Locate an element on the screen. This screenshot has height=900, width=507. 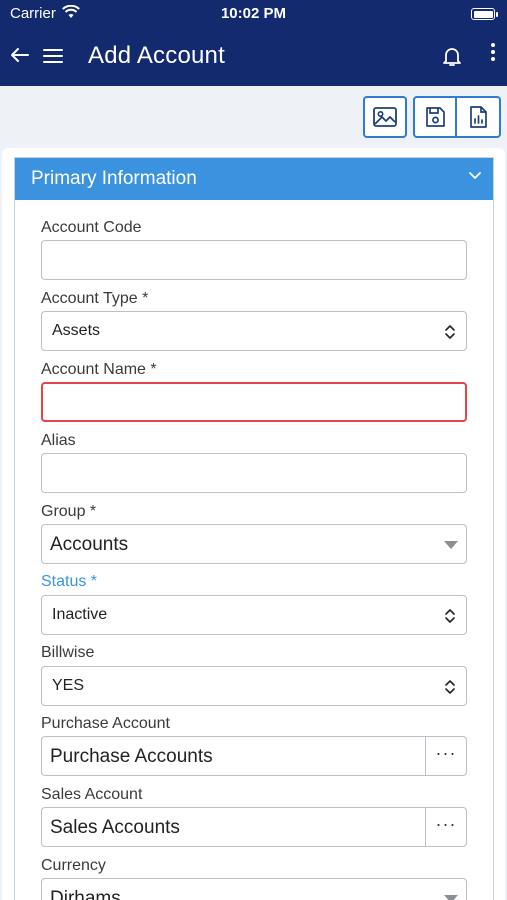
back-arrow-icon is located at coordinates (20, 55).